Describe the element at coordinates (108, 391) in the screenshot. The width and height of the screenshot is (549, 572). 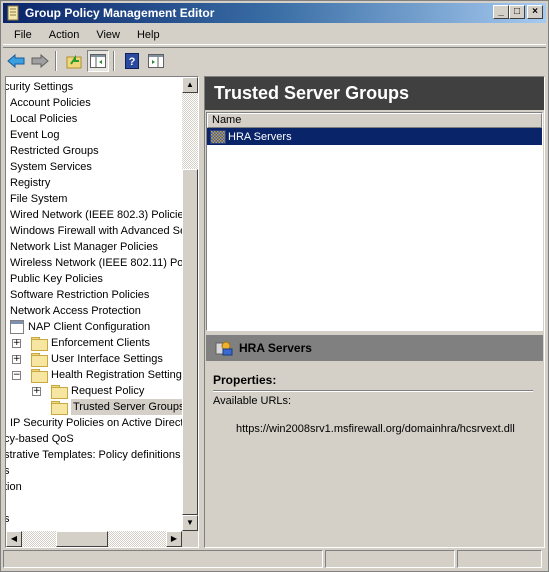
I see `tree-item-label: Request Policy` at that location.